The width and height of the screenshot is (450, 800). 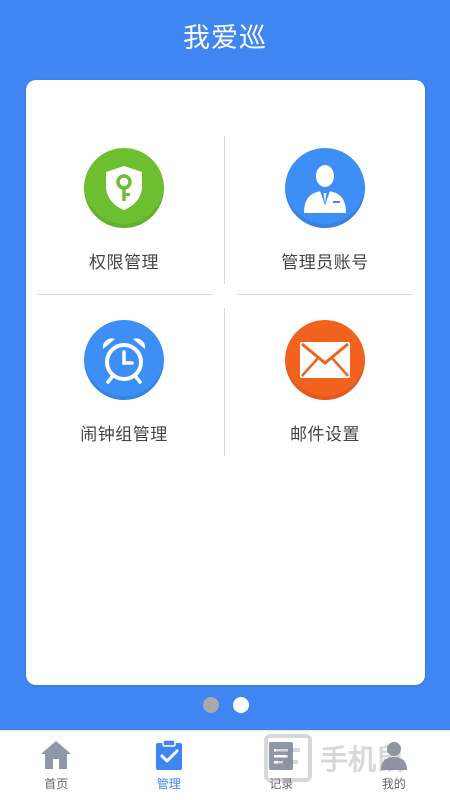 What do you see at coordinates (281, 784) in the screenshot?
I see `tab-label: 记录` at bounding box center [281, 784].